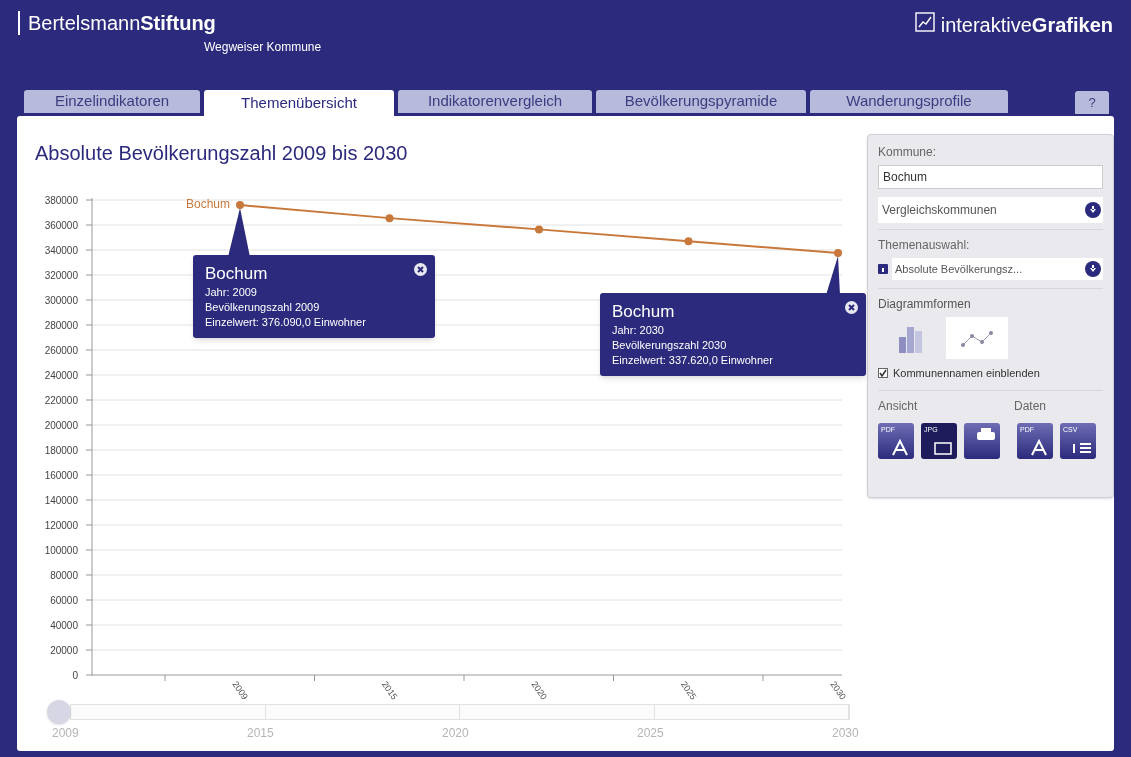 This screenshot has width=1131, height=757. What do you see at coordinates (263, 307) in the screenshot?
I see `tooltip-text: Bevölkerungszahl 2009` at bounding box center [263, 307].